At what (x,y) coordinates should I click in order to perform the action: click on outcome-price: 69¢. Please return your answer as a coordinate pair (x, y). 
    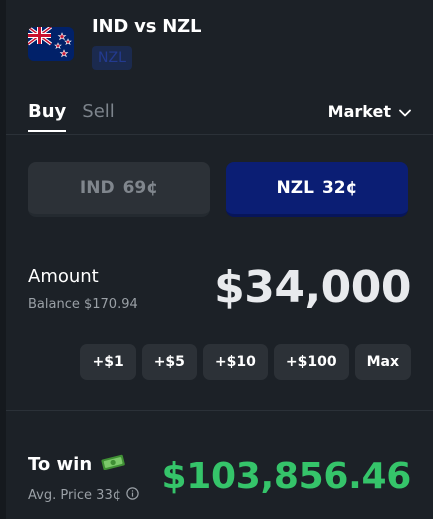
    Looking at the image, I should click on (140, 188).